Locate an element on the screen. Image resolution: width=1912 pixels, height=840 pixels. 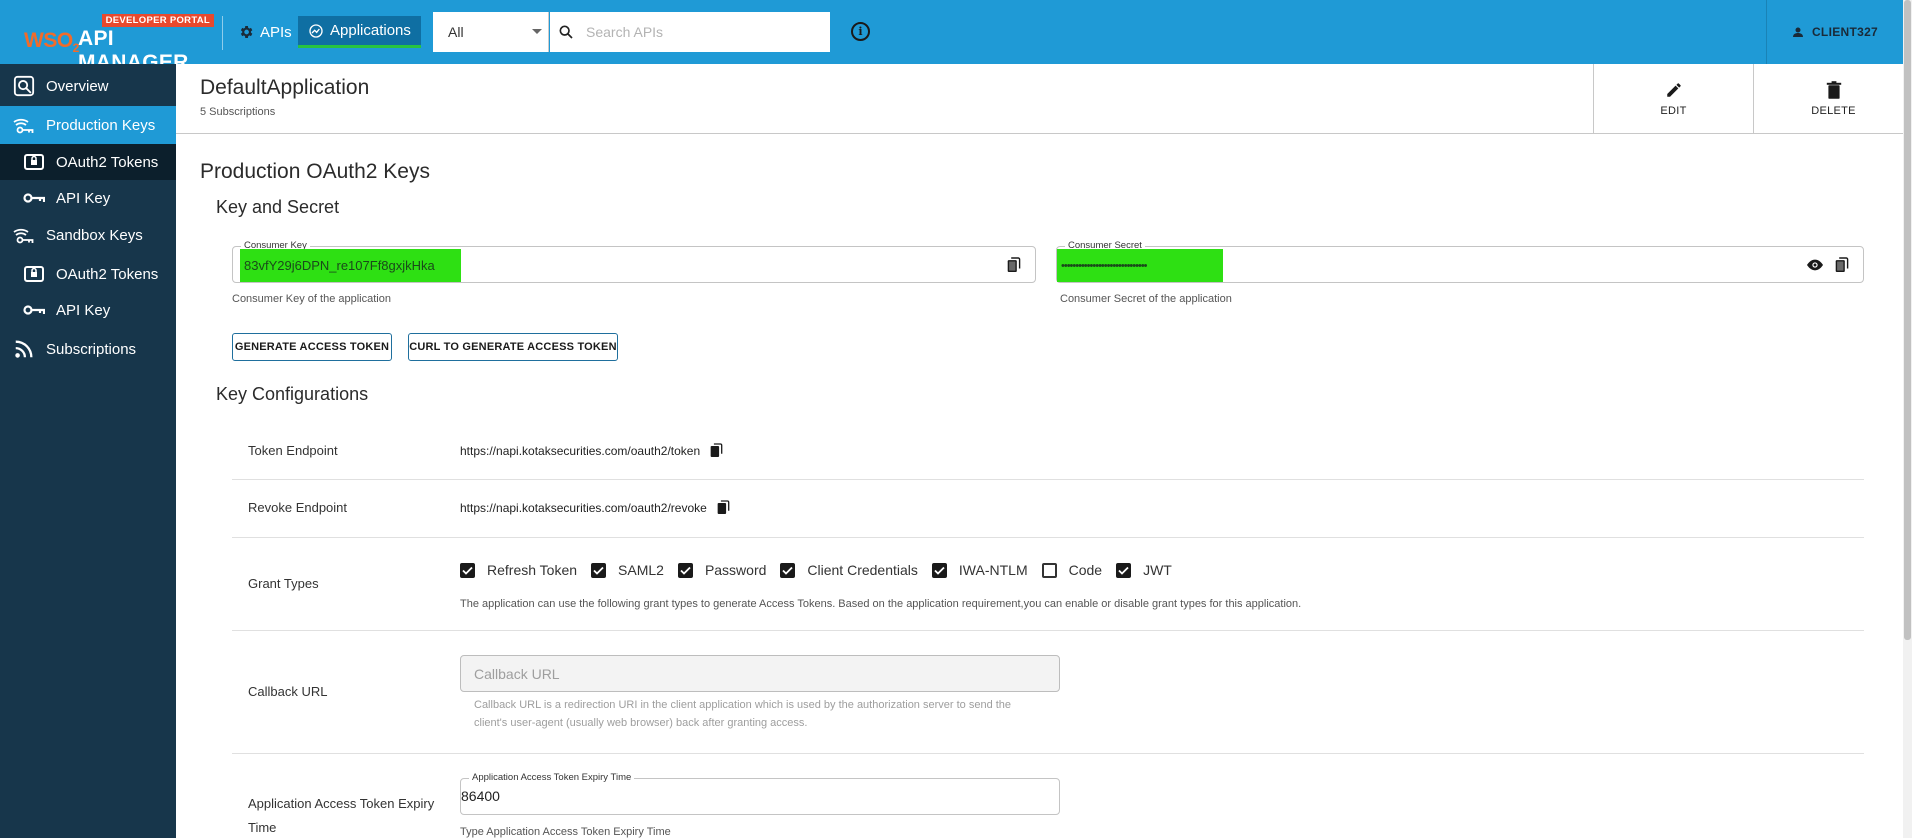
generate-access-token-button: GENERATE ACCESS TOKEN is located at coordinates (312, 347).